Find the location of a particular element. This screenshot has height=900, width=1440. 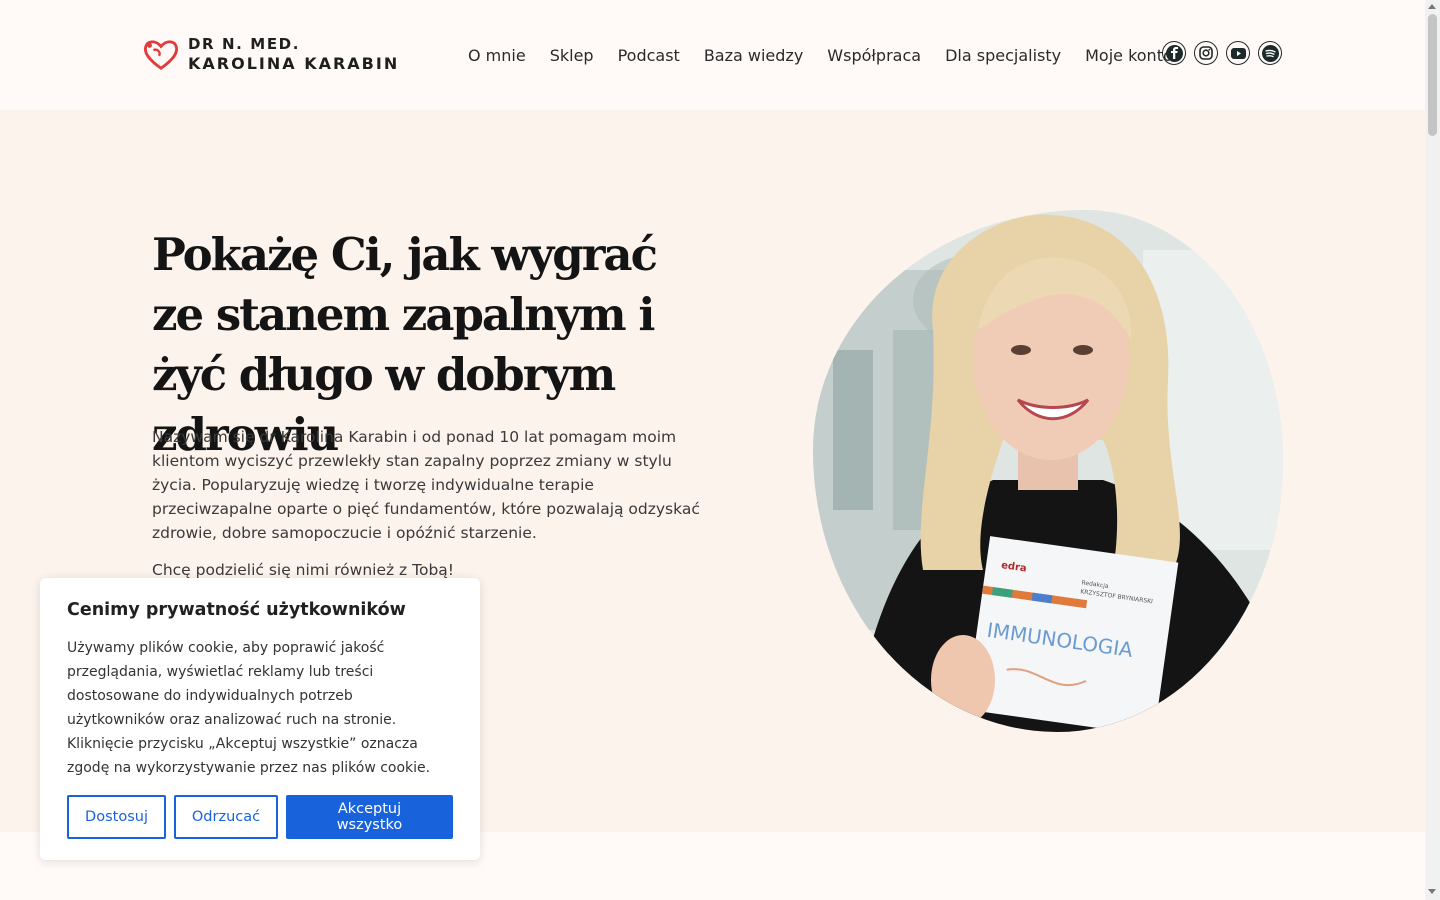

nav-item-podcast: Podcast is located at coordinates (649, 55).